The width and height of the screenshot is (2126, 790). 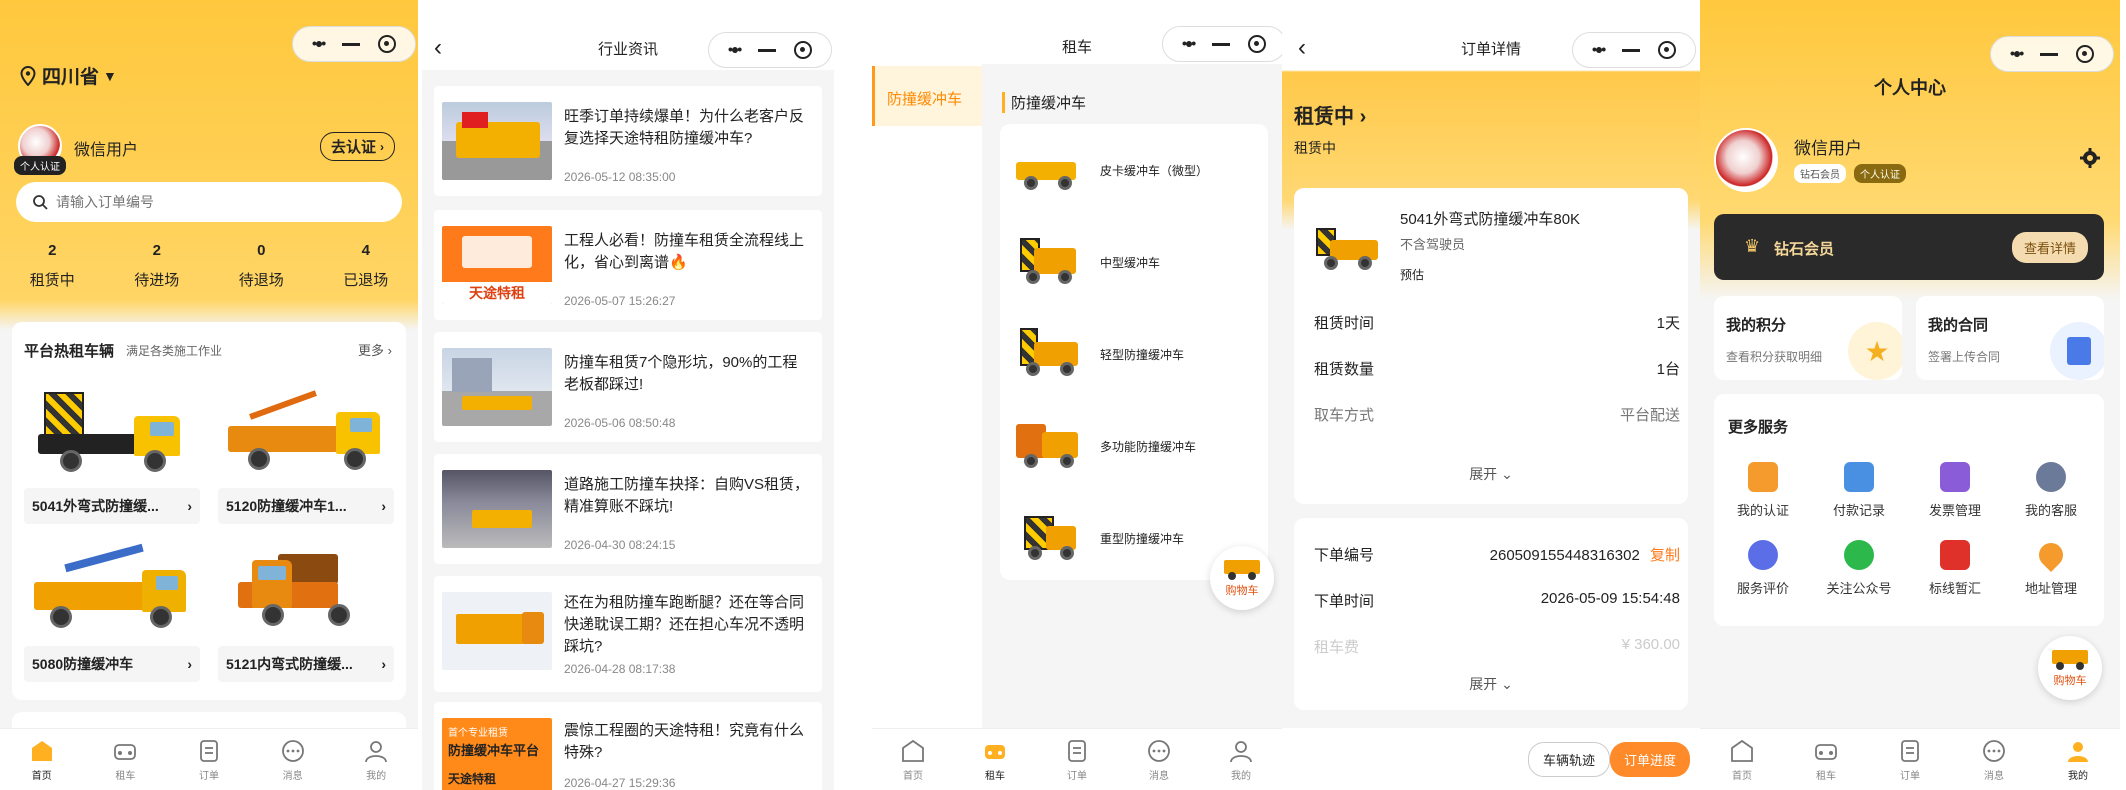 I want to click on order-status: 租赁中 ›, so click(x=1330, y=114).